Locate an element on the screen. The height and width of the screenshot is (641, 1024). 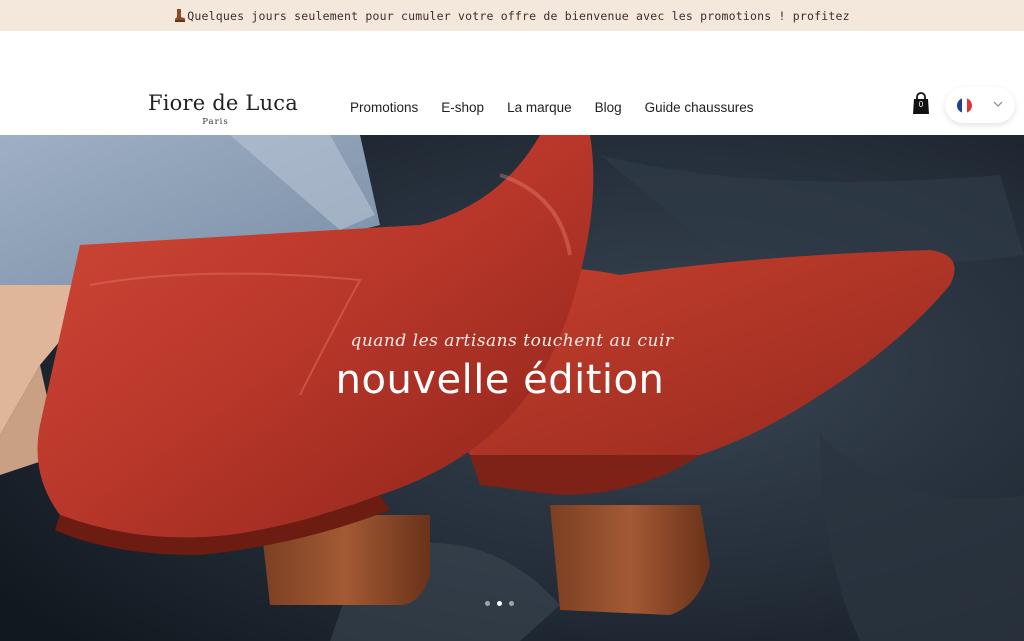
nav-item-guide-chaussures: Guide chaussures is located at coordinates (699, 107).